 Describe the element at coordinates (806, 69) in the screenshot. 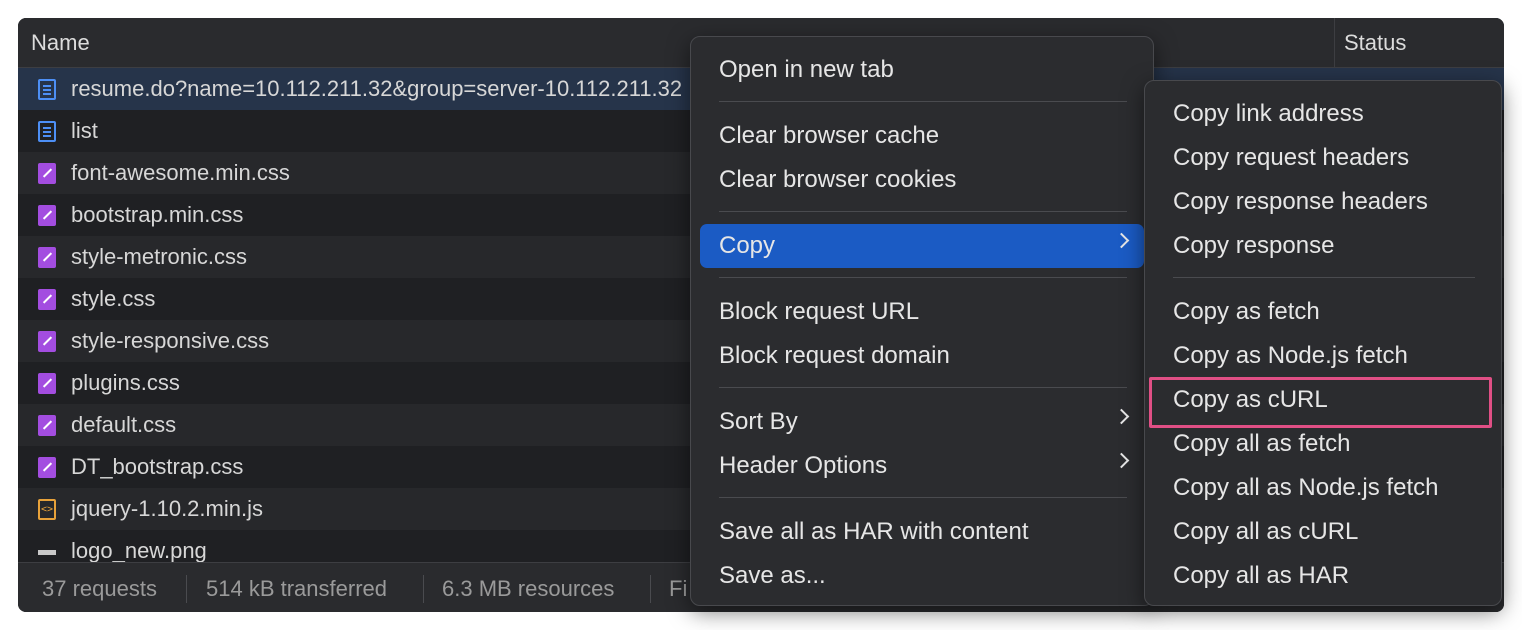

I see `menu-item-label: Open in new tab` at that location.